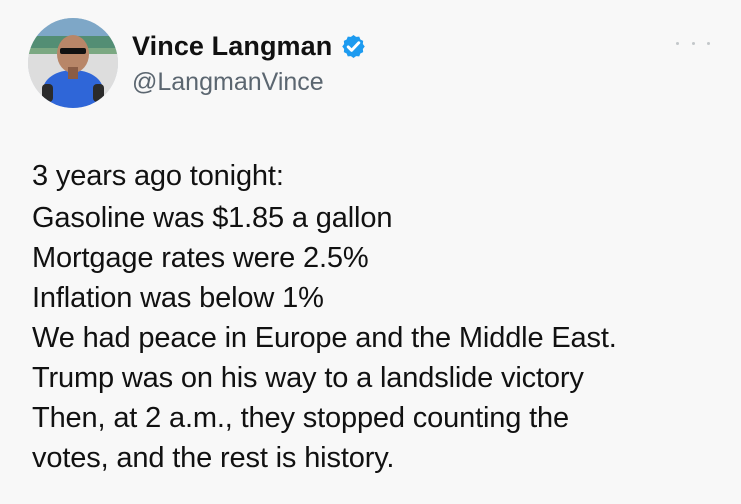  I want to click on more-options-button, so click(693, 43).